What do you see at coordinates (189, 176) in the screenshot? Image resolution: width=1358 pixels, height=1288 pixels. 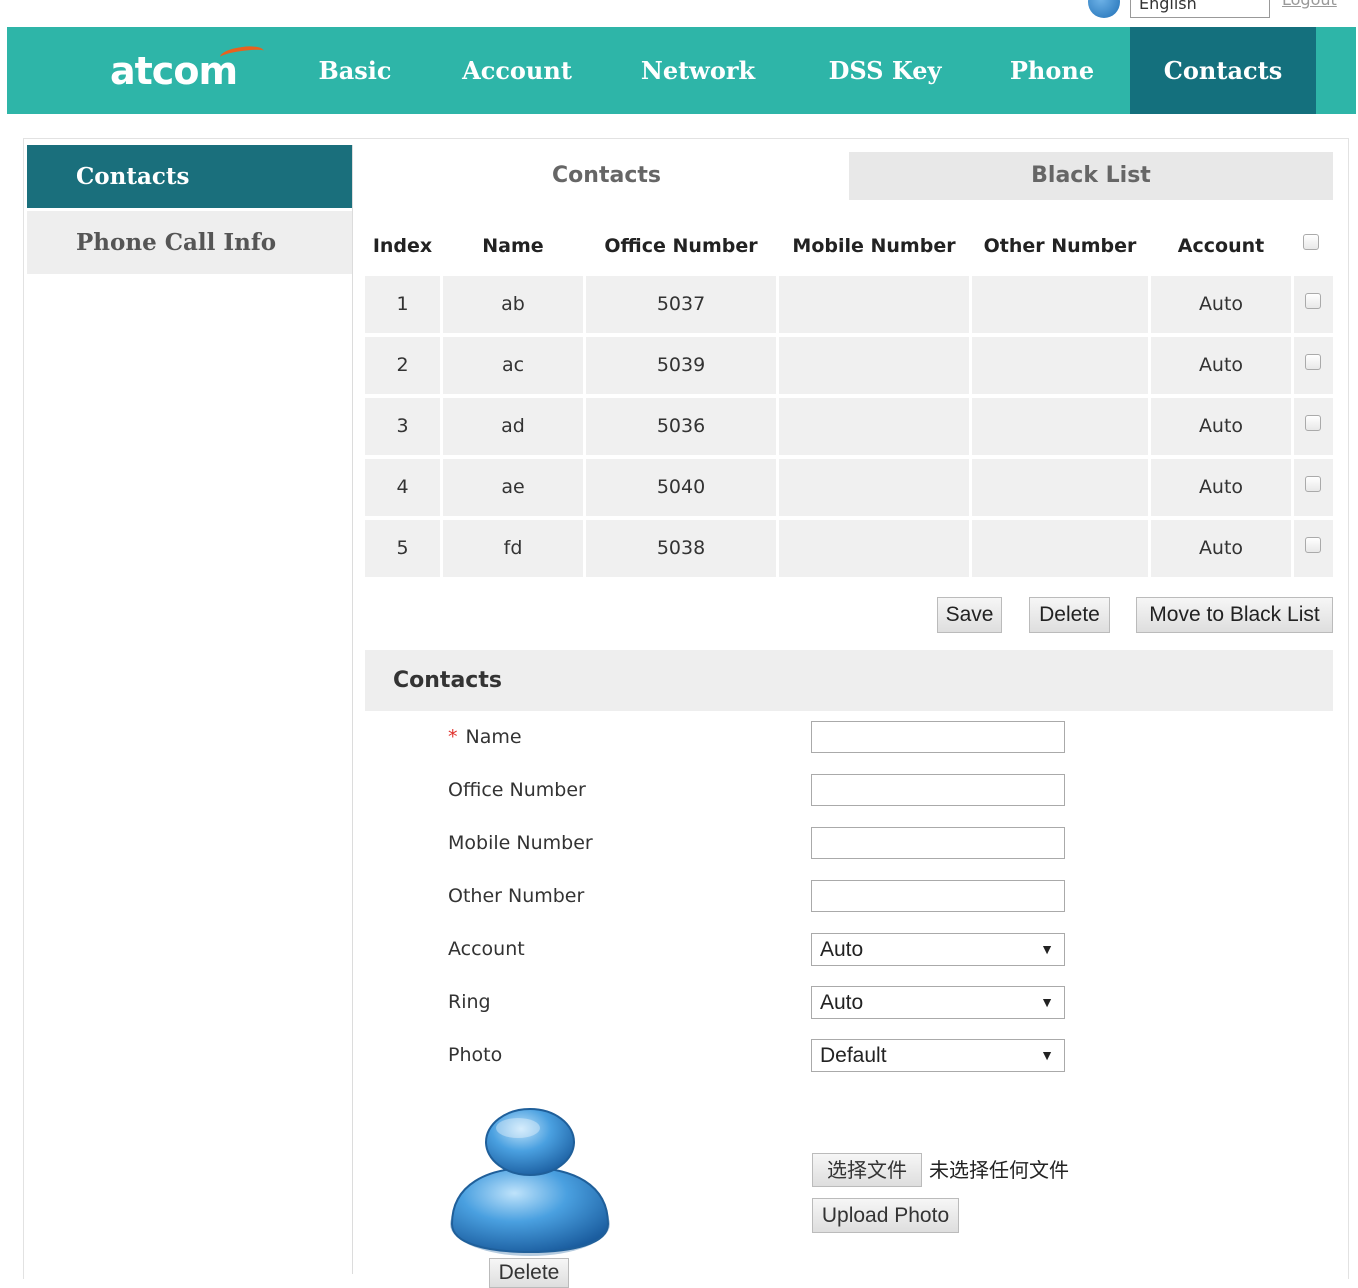 I see `sidebar-item-contacts: Contacts` at bounding box center [189, 176].